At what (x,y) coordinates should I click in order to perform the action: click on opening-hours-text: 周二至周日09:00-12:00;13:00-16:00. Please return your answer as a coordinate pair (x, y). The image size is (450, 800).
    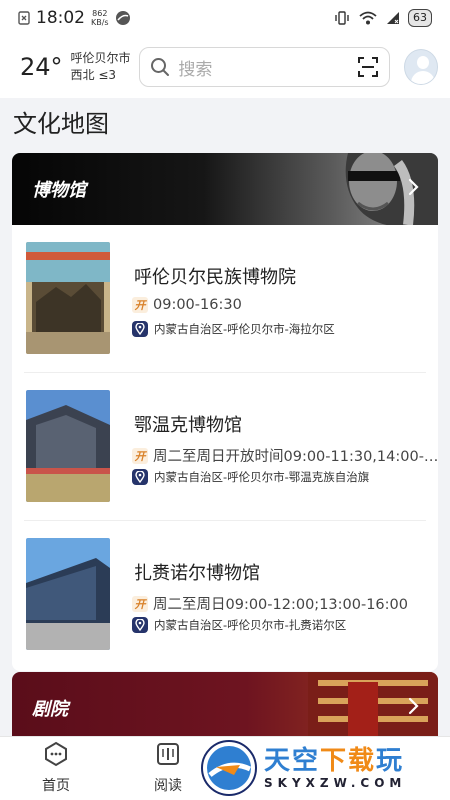
    Looking at the image, I should click on (280, 605).